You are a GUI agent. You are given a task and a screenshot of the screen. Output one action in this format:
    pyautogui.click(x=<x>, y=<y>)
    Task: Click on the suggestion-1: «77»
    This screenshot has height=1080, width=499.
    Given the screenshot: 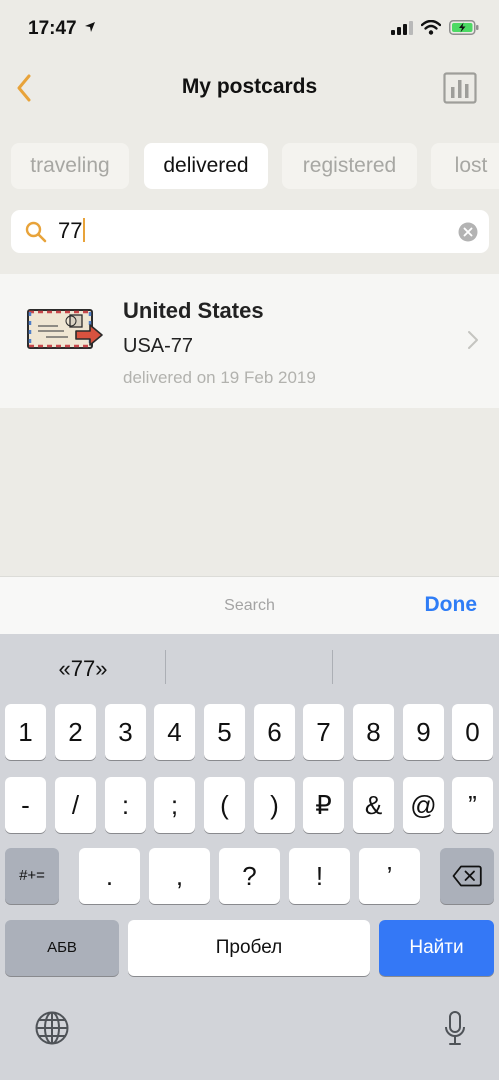 What is the action you would take?
    pyautogui.click(x=83, y=667)
    